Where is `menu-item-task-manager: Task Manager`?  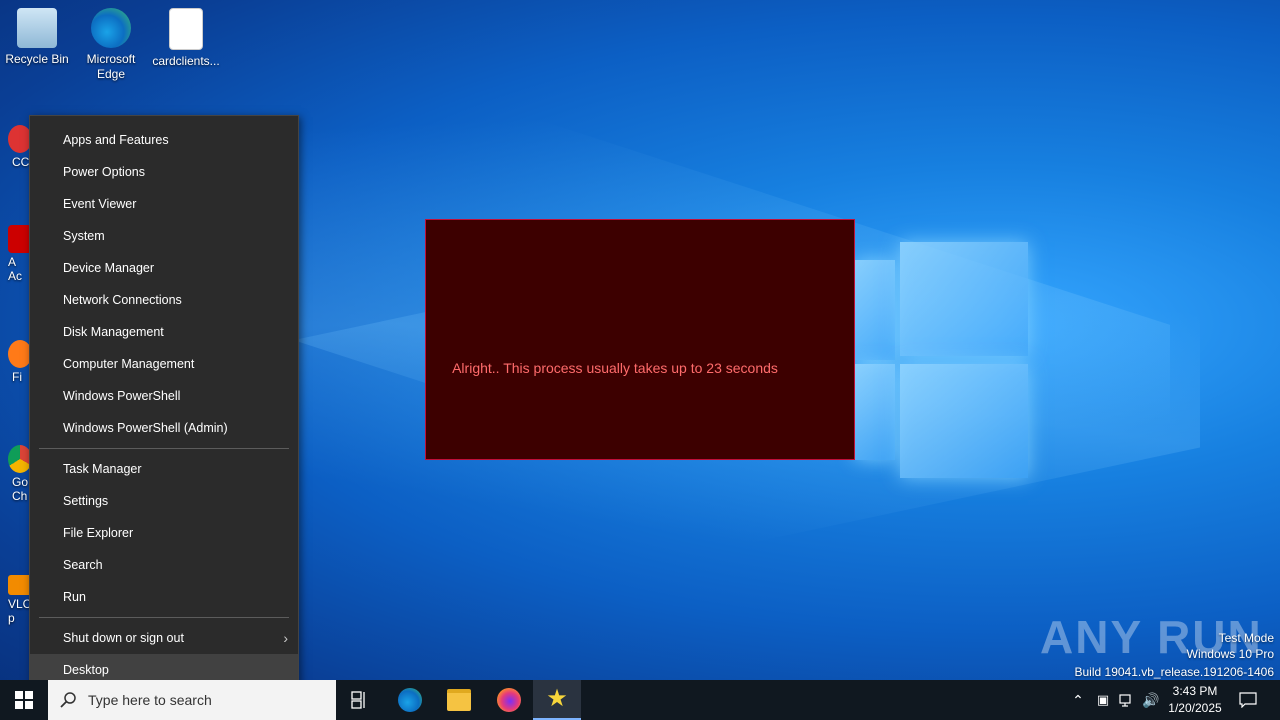
menu-item-task-manager: Task Manager is located at coordinates (164, 469).